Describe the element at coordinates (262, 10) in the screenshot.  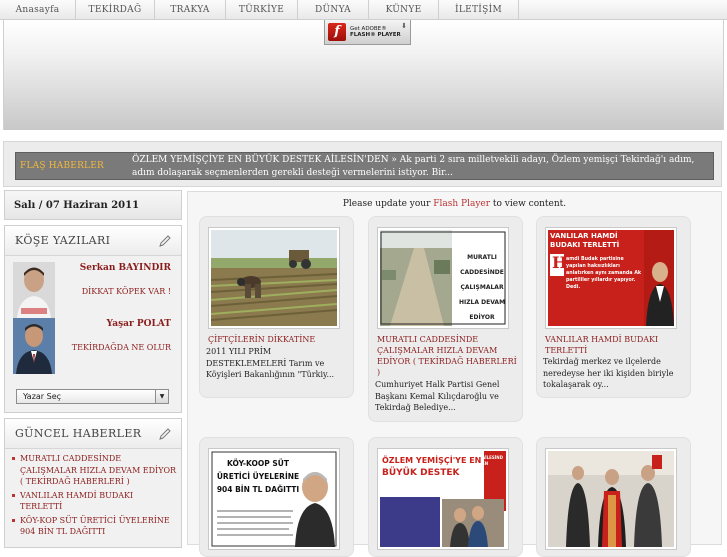
I see `nav-item-turkiye: TÜRKİYE` at that location.